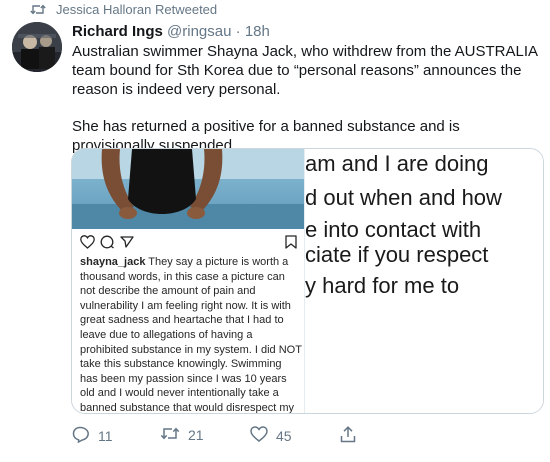 Image resolution: width=550 pixels, height=462 pixels. What do you see at coordinates (81, 436) in the screenshot?
I see `reply-icon` at bounding box center [81, 436].